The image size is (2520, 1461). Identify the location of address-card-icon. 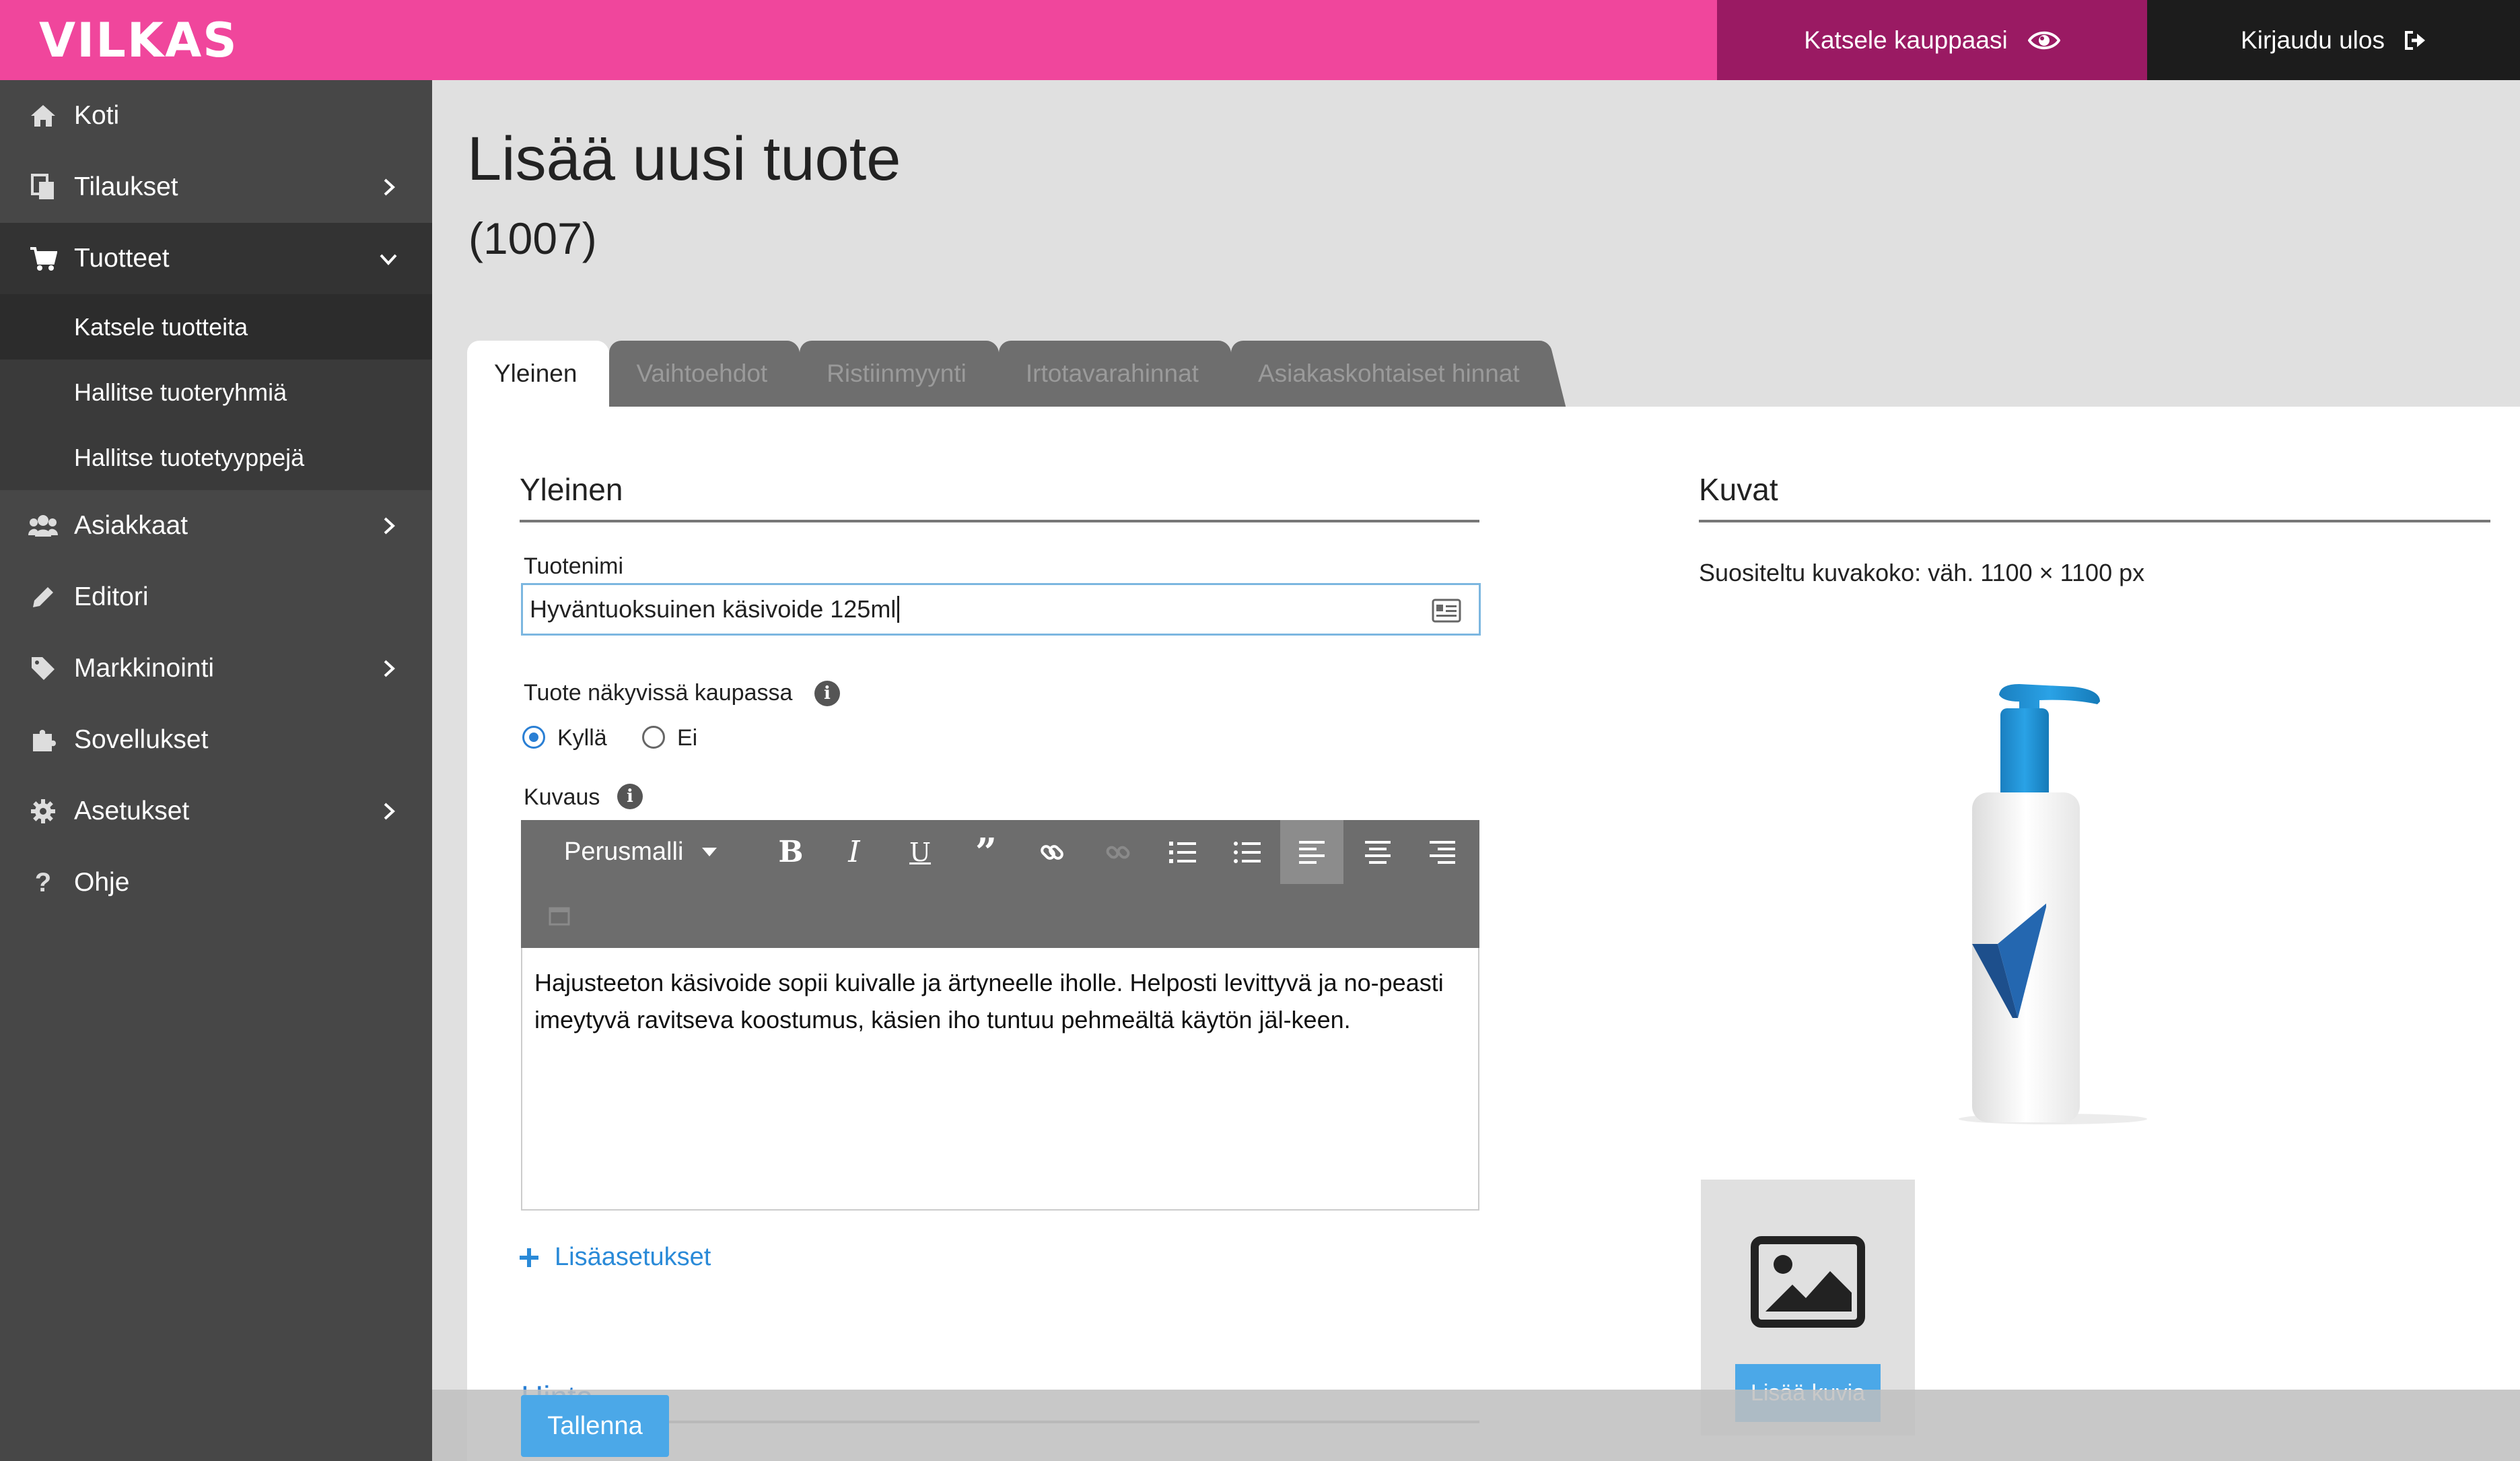
(1447, 611).